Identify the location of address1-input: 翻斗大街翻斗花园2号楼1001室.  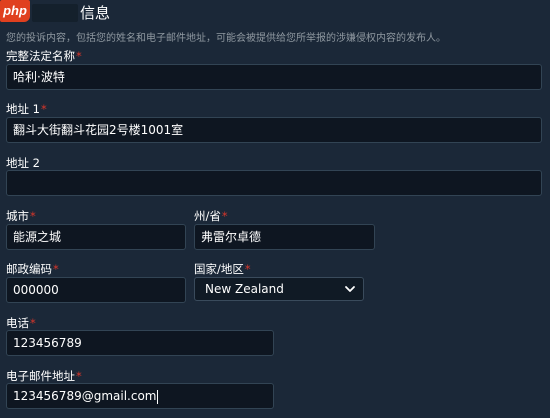
(274, 130).